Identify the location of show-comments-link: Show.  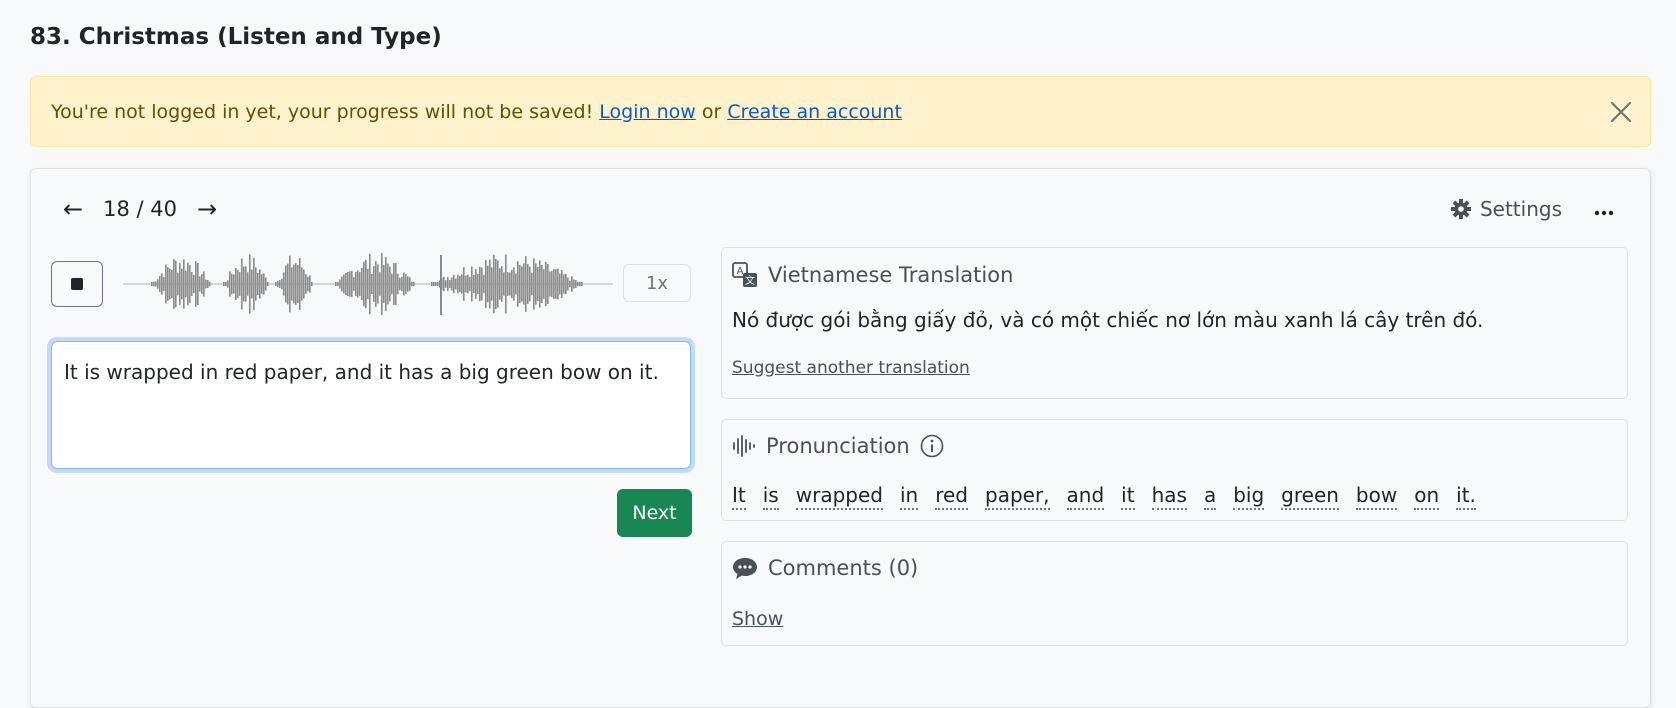
(757, 619).